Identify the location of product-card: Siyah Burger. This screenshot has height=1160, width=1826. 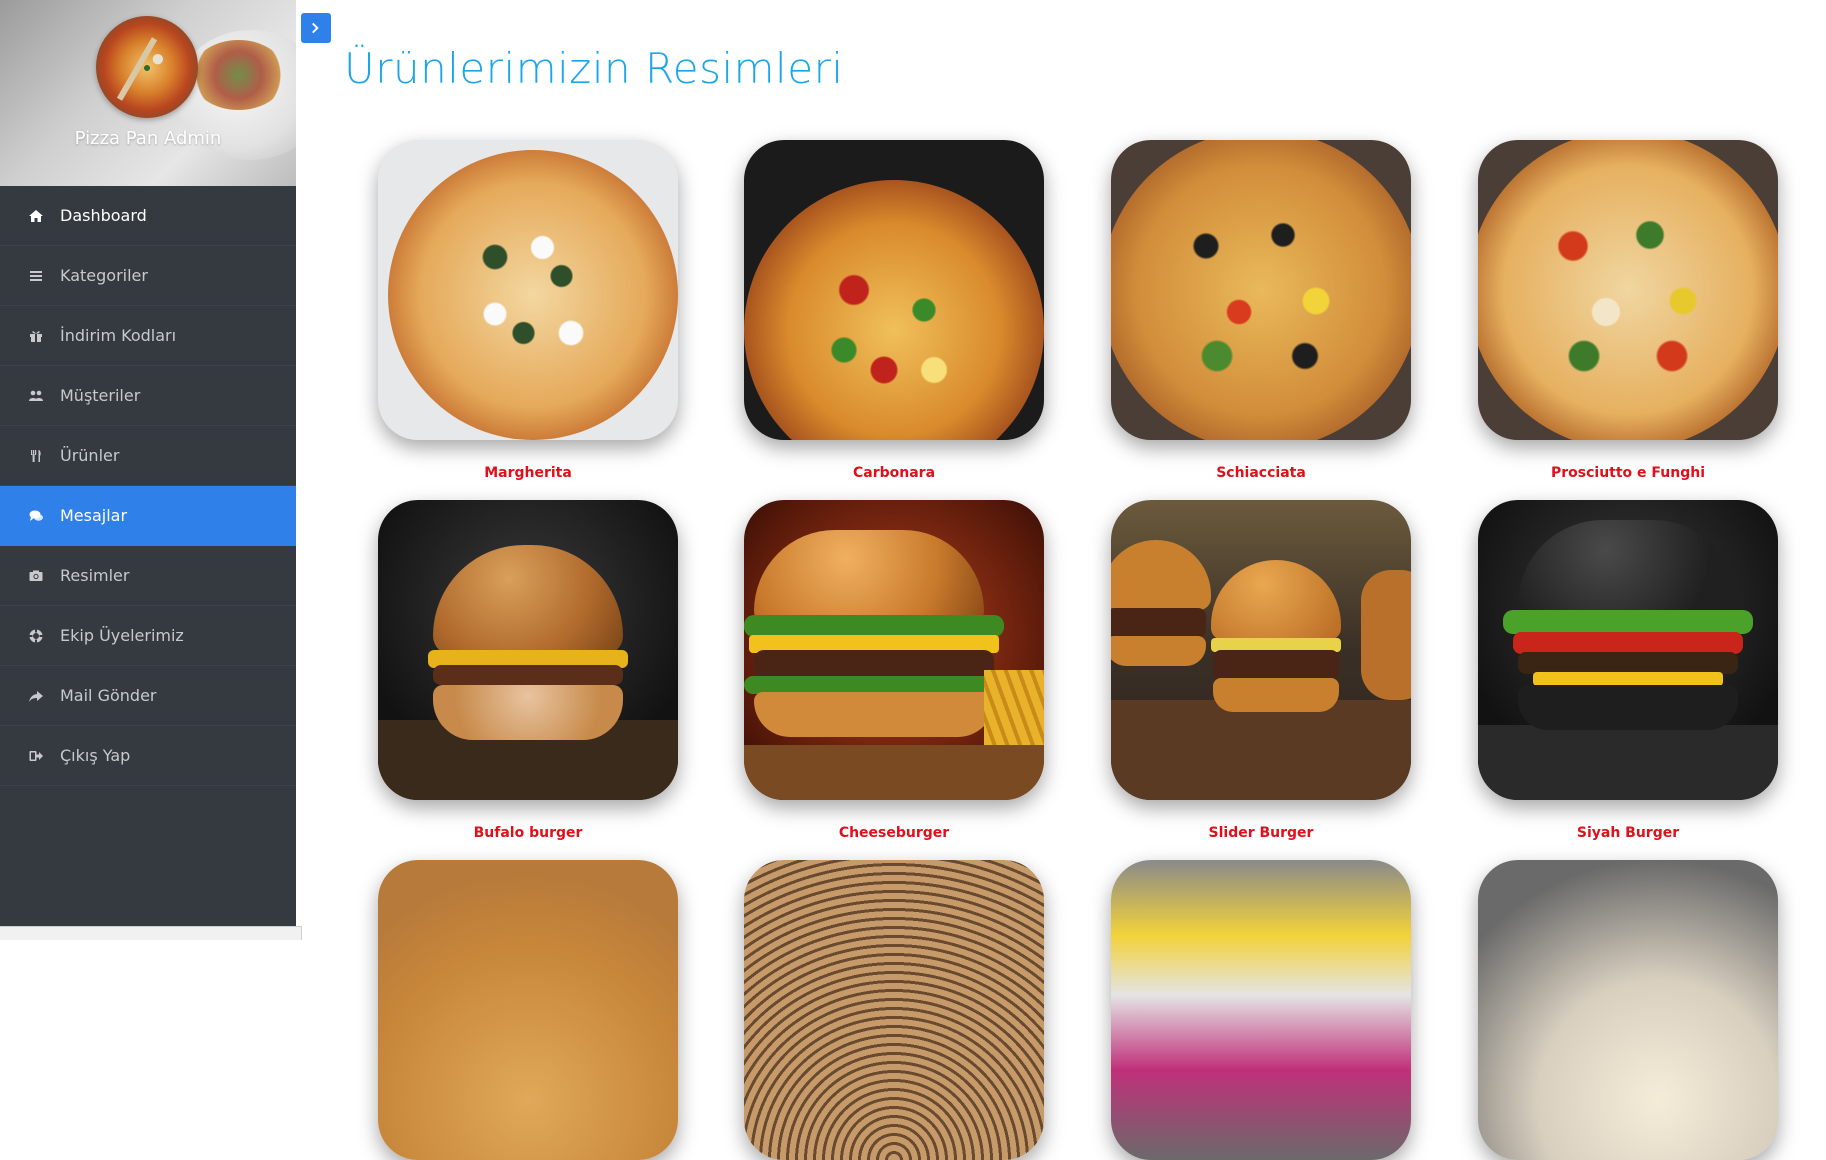
(1628, 670).